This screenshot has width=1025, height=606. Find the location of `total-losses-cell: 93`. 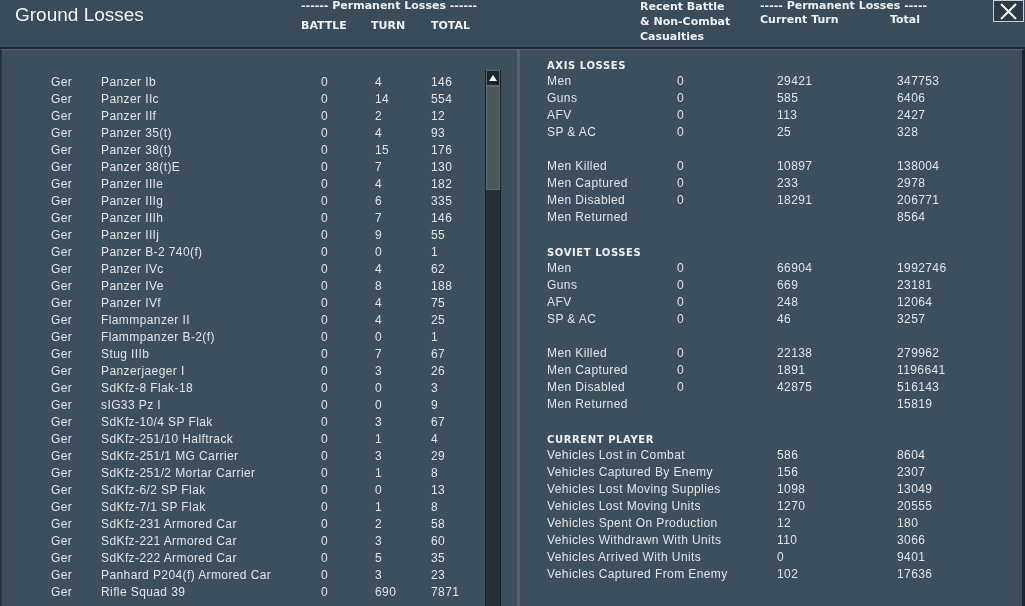

total-losses-cell: 93 is located at coordinates (438, 133).